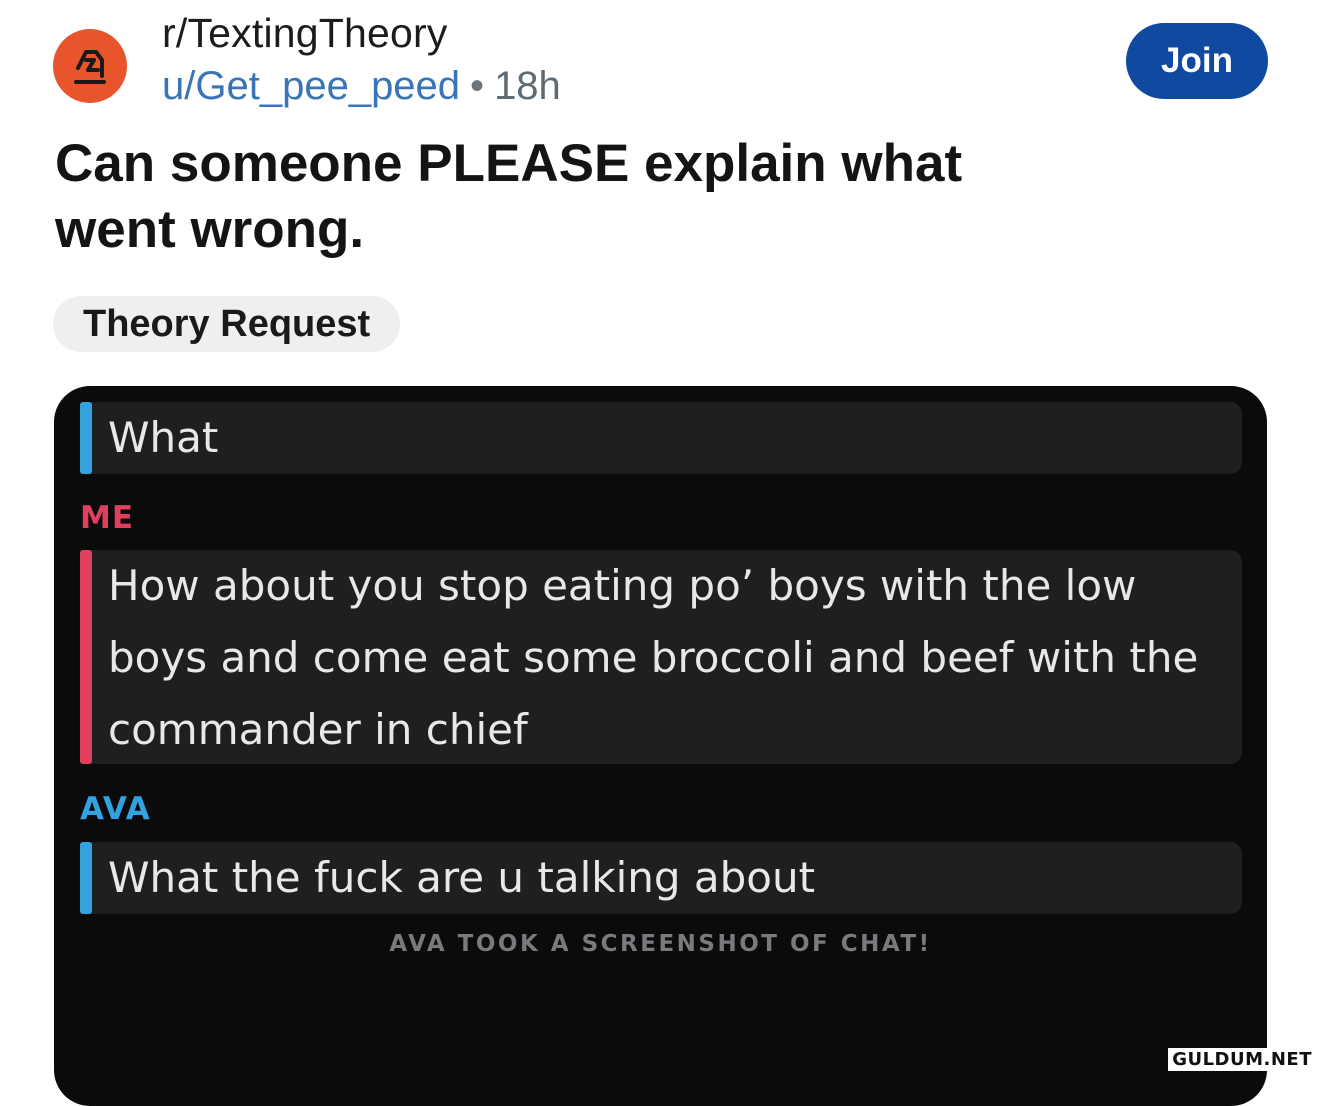  Describe the element at coordinates (527, 86) in the screenshot. I see `post-age: 18h` at that location.